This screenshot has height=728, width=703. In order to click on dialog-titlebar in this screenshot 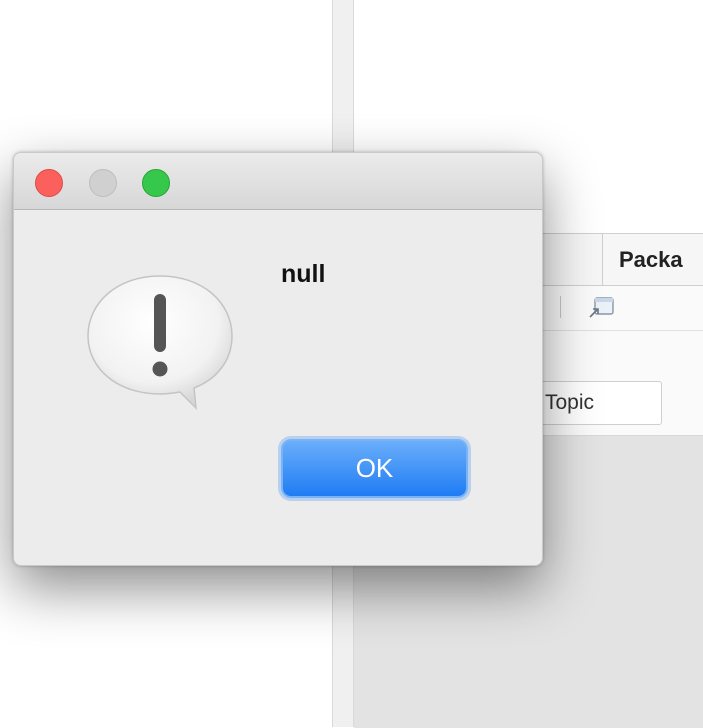, I will do `click(278, 181)`.